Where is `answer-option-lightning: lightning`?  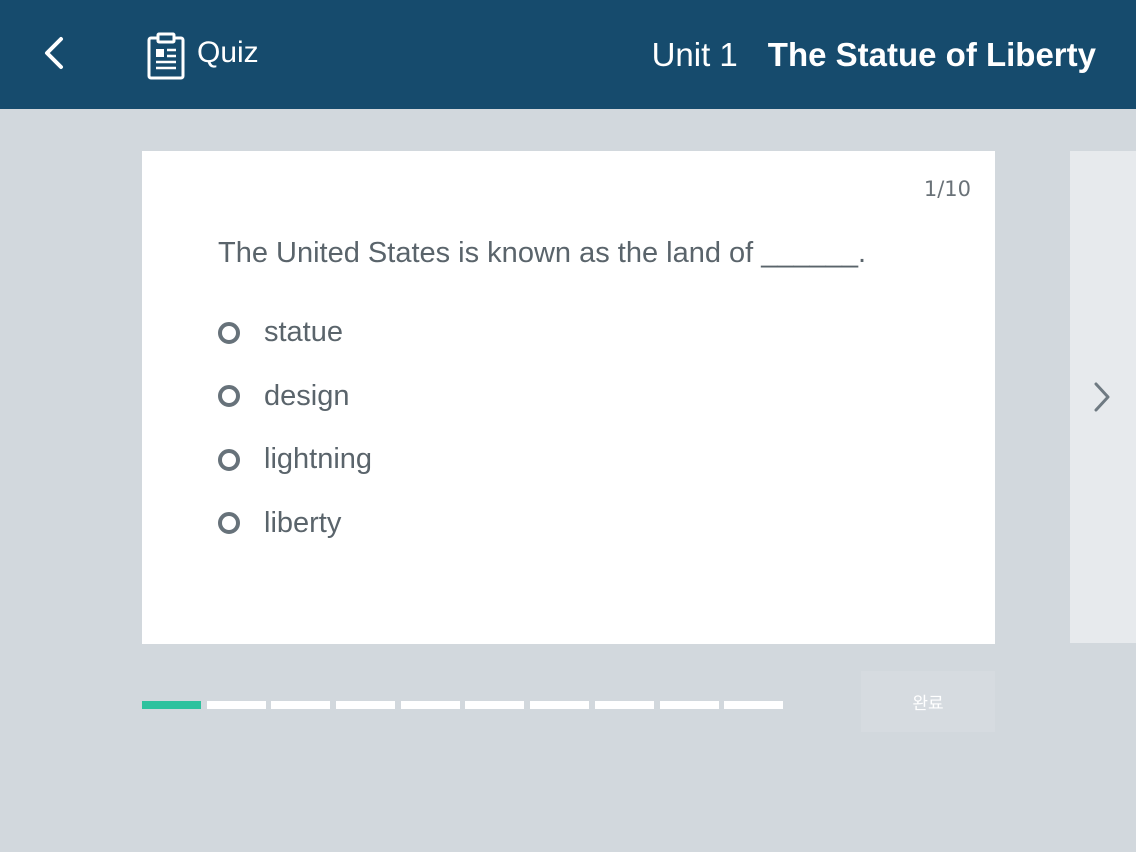 answer-option-lightning: lightning is located at coordinates (295, 460).